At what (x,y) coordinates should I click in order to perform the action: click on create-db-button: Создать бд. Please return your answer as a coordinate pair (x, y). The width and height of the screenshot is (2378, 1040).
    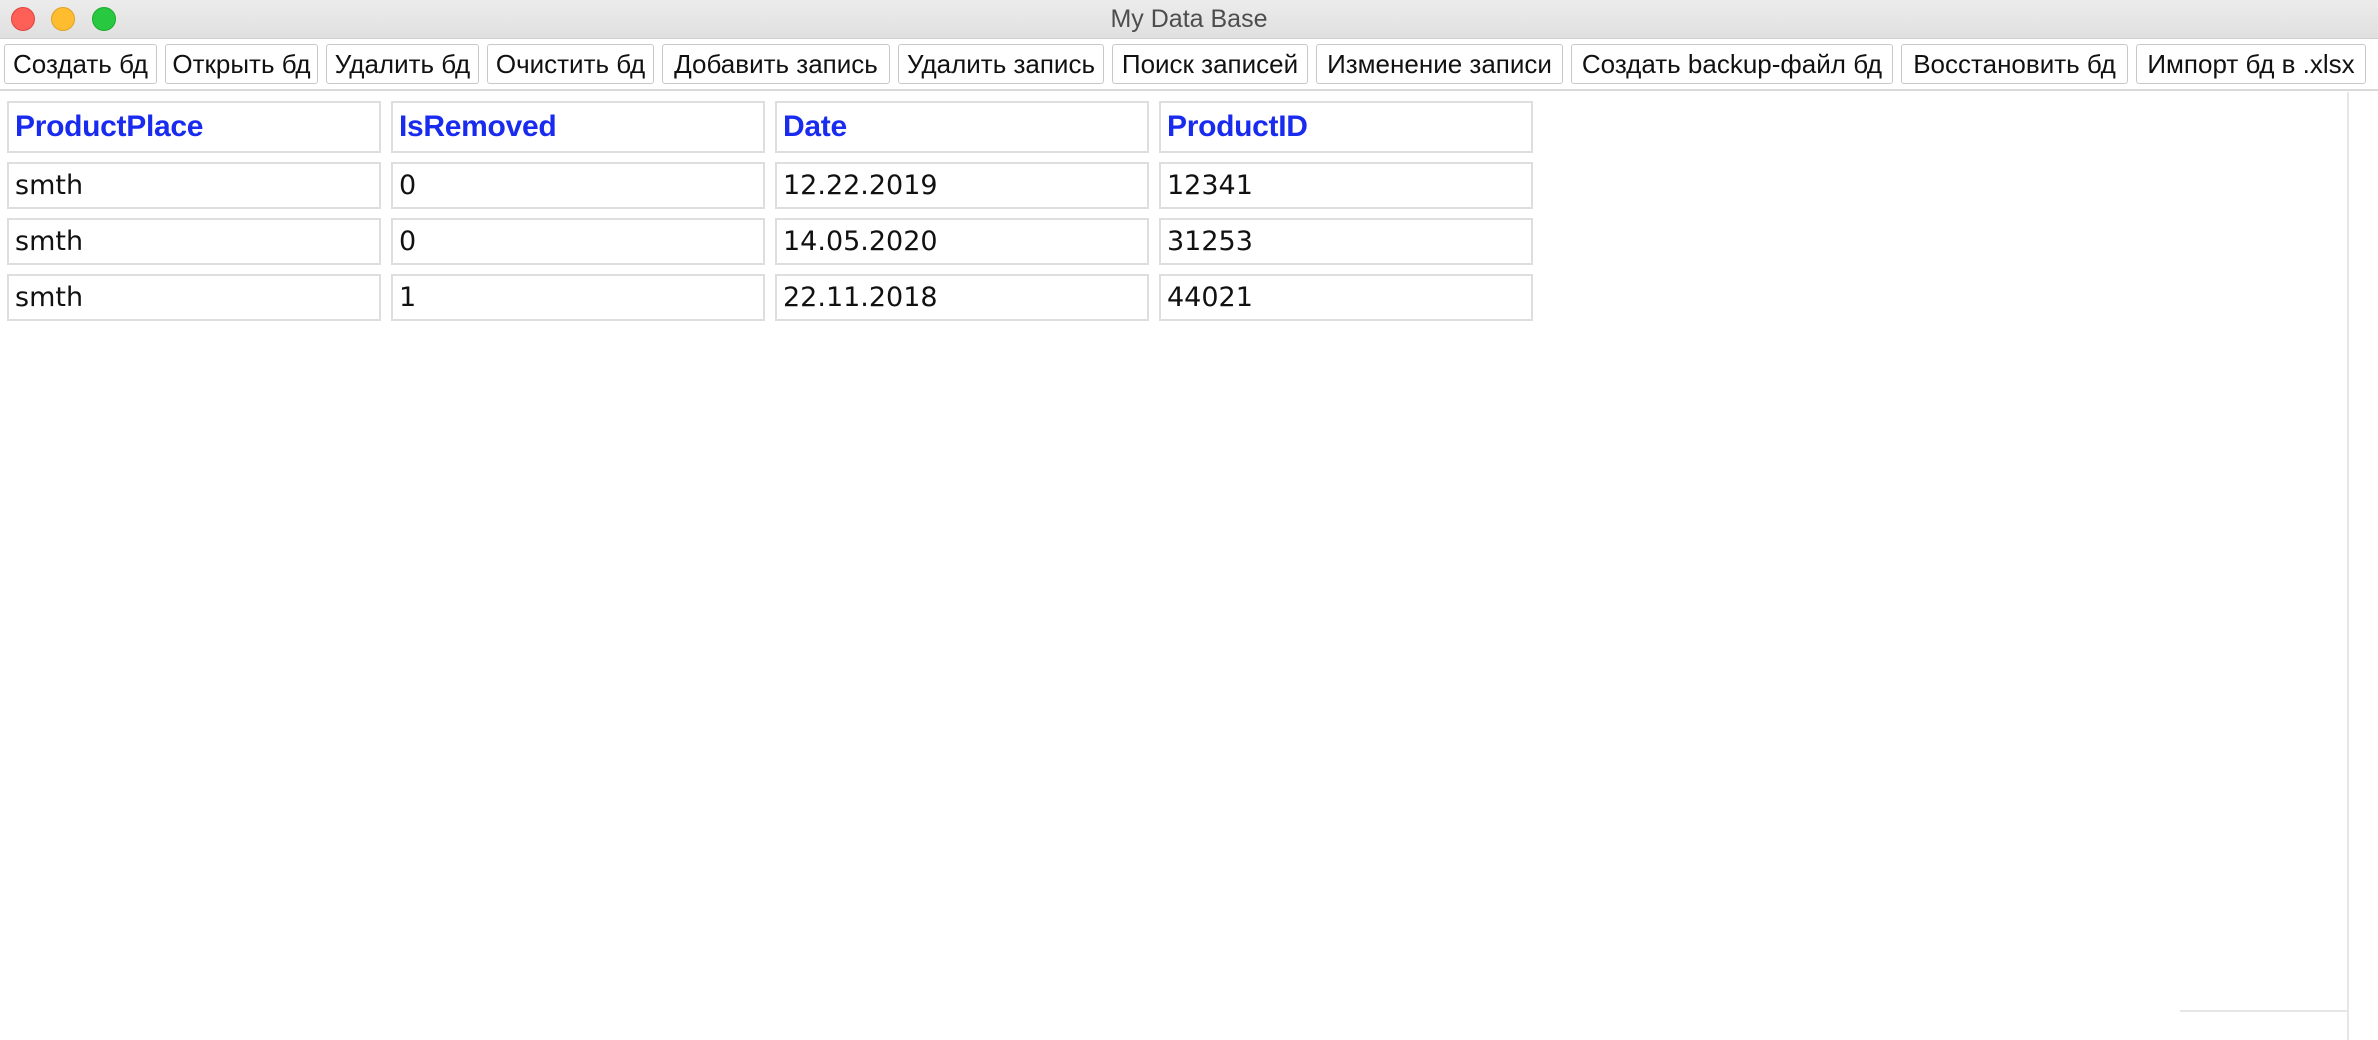
    Looking at the image, I should click on (80, 64).